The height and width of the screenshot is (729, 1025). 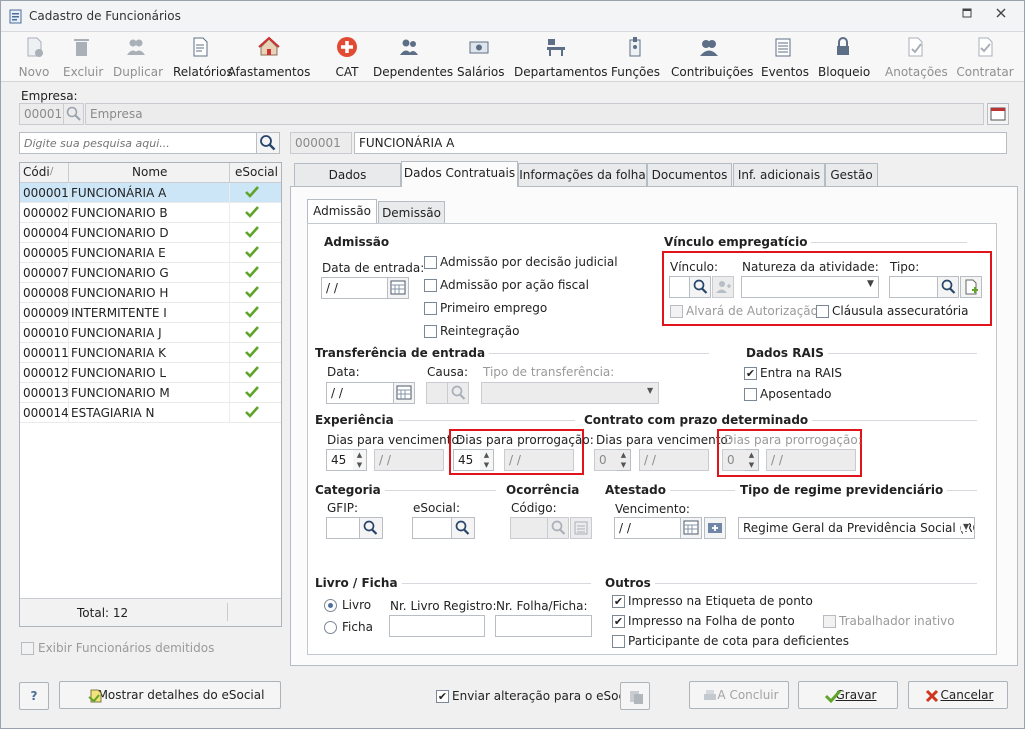 I want to click on search-input, so click(x=138, y=143).